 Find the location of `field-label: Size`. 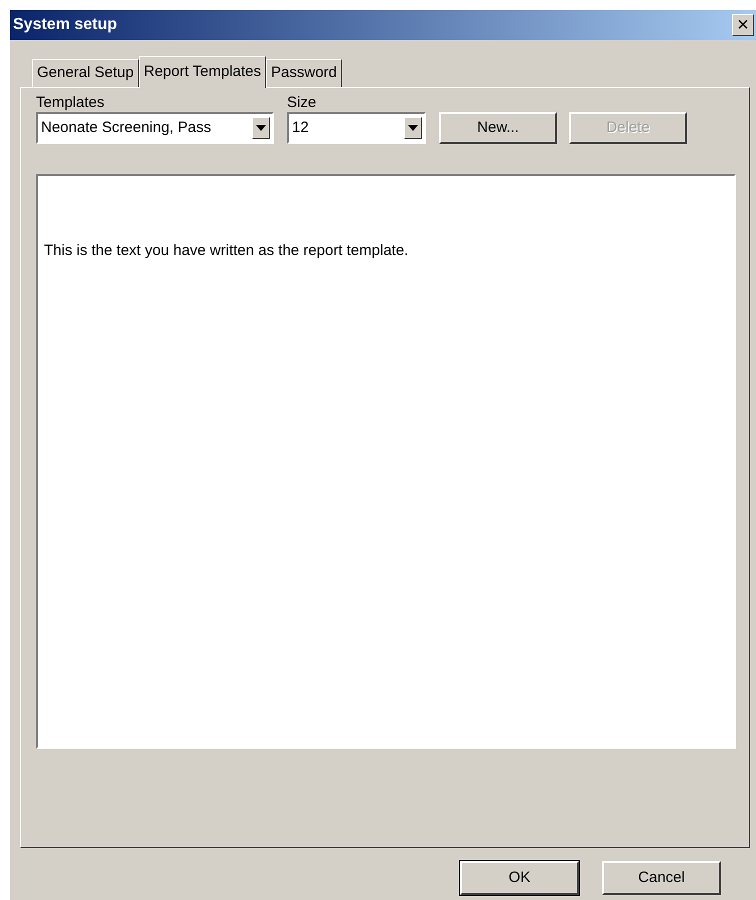

field-label: Size is located at coordinates (302, 103).